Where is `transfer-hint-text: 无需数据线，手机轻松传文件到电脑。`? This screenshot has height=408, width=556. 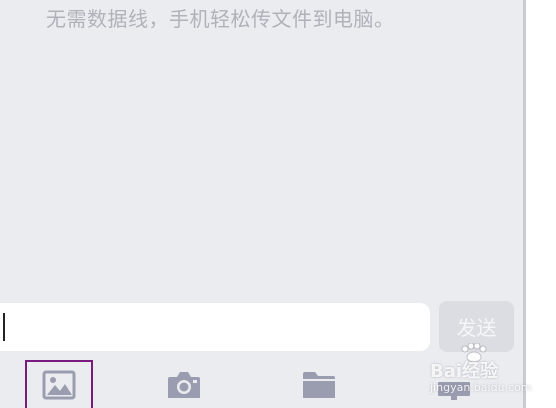 transfer-hint-text: 无需数据线，手机轻松传文件到电脑。 is located at coordinates (220, 19).